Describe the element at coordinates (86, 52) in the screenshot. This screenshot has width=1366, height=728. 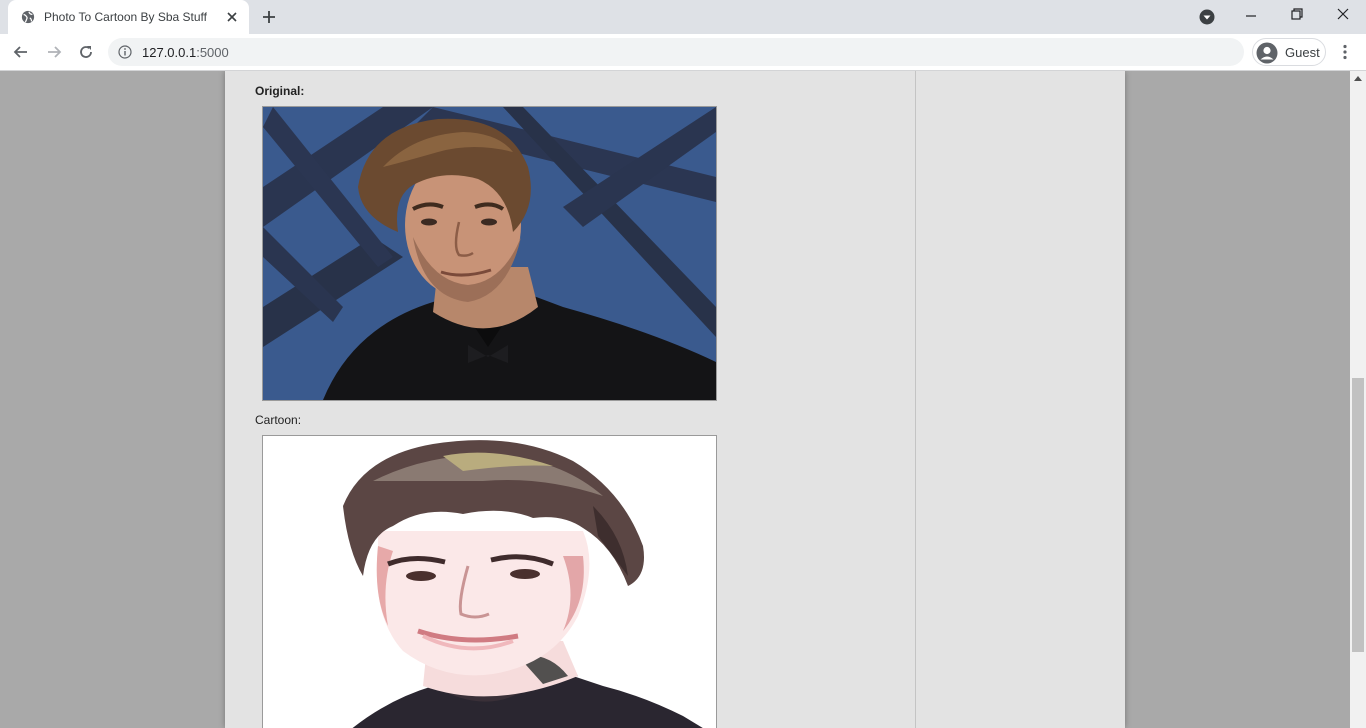
I see `reload-icon` at that location.